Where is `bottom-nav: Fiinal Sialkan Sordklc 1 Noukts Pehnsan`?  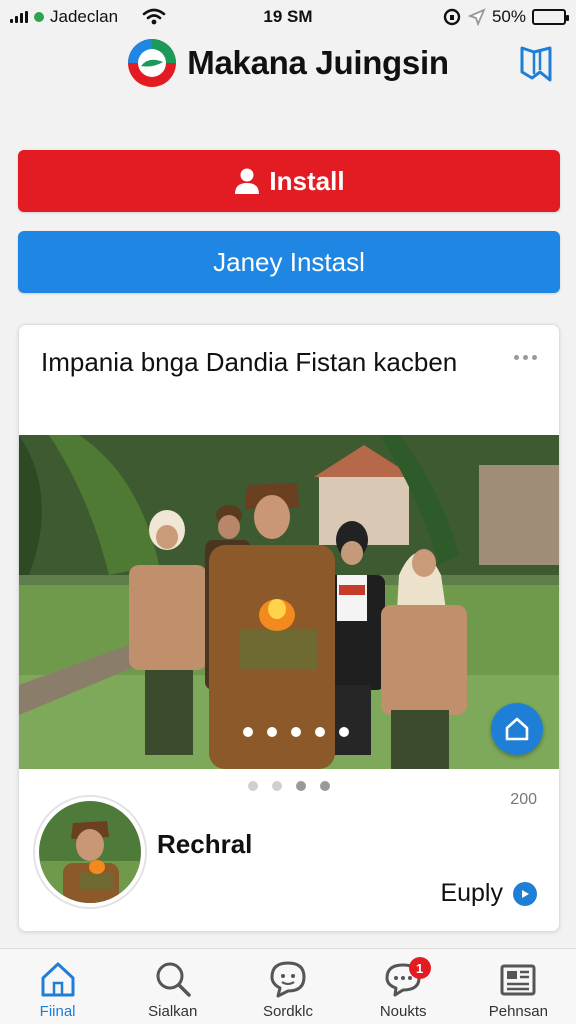
bottom-nav: Fiinal Sialkan Sordklc 1 Noukts Pehnsan is located at coordinates (288, 986).